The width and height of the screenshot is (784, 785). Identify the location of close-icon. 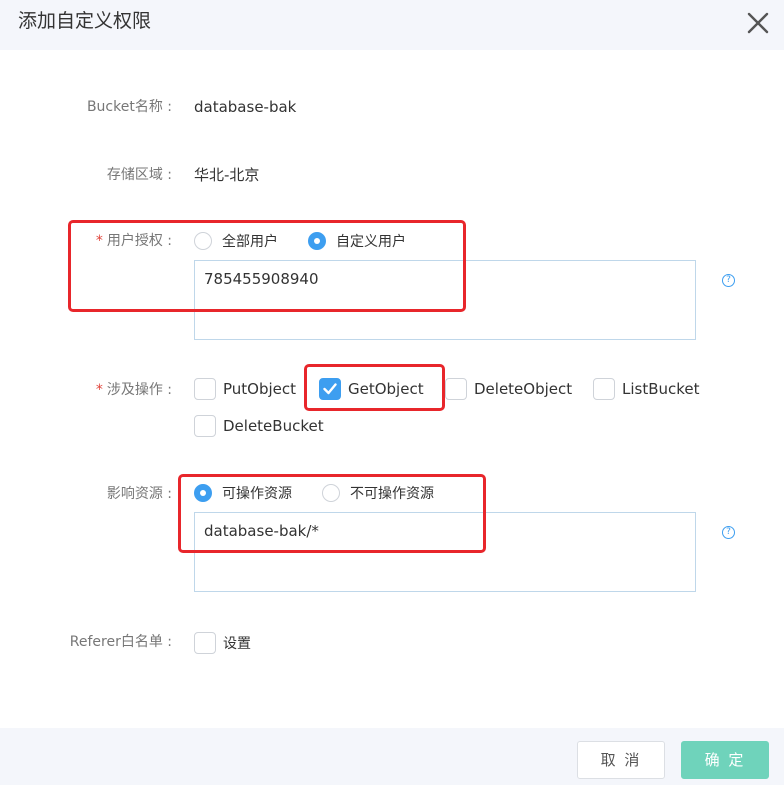
(758, 23).